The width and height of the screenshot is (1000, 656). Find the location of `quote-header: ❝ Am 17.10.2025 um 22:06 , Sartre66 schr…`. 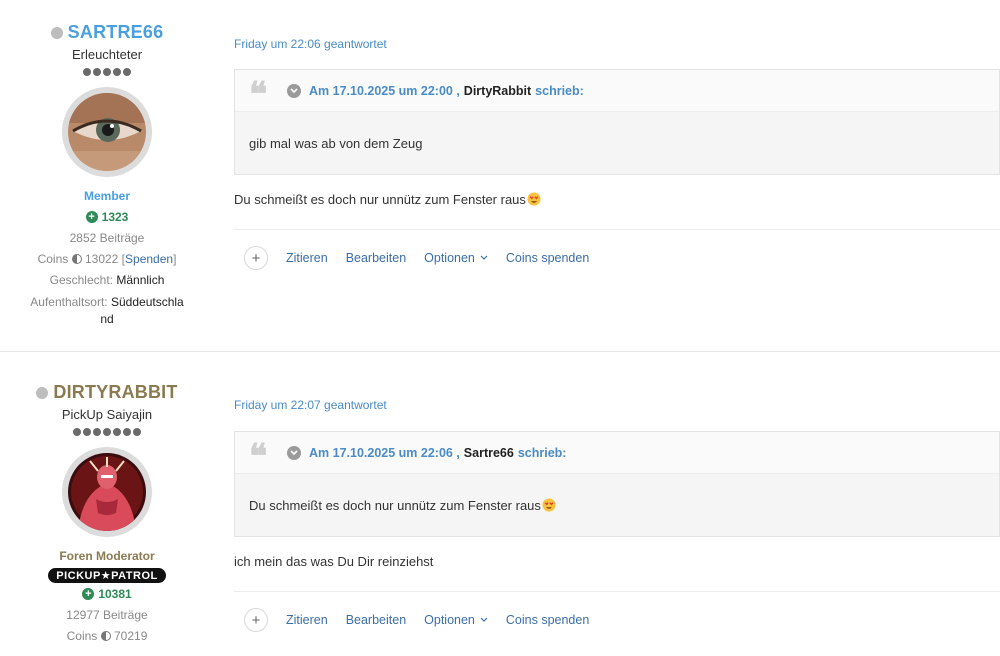

quote-header: ❝ Am 17.10.2025 um 22:06 , Sartre66 schr… is located at coordinates (617, 453).